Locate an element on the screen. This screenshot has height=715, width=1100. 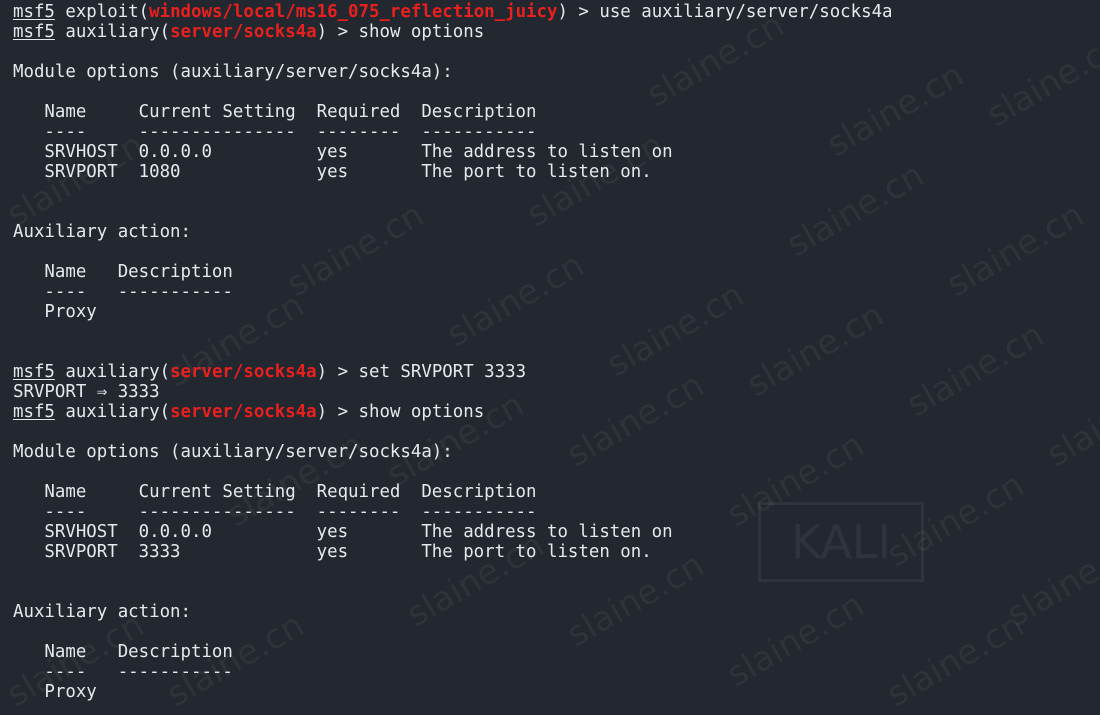
terminal-text: ) > use auxiliary/server/socks4a is located at coordinates (725, 12).